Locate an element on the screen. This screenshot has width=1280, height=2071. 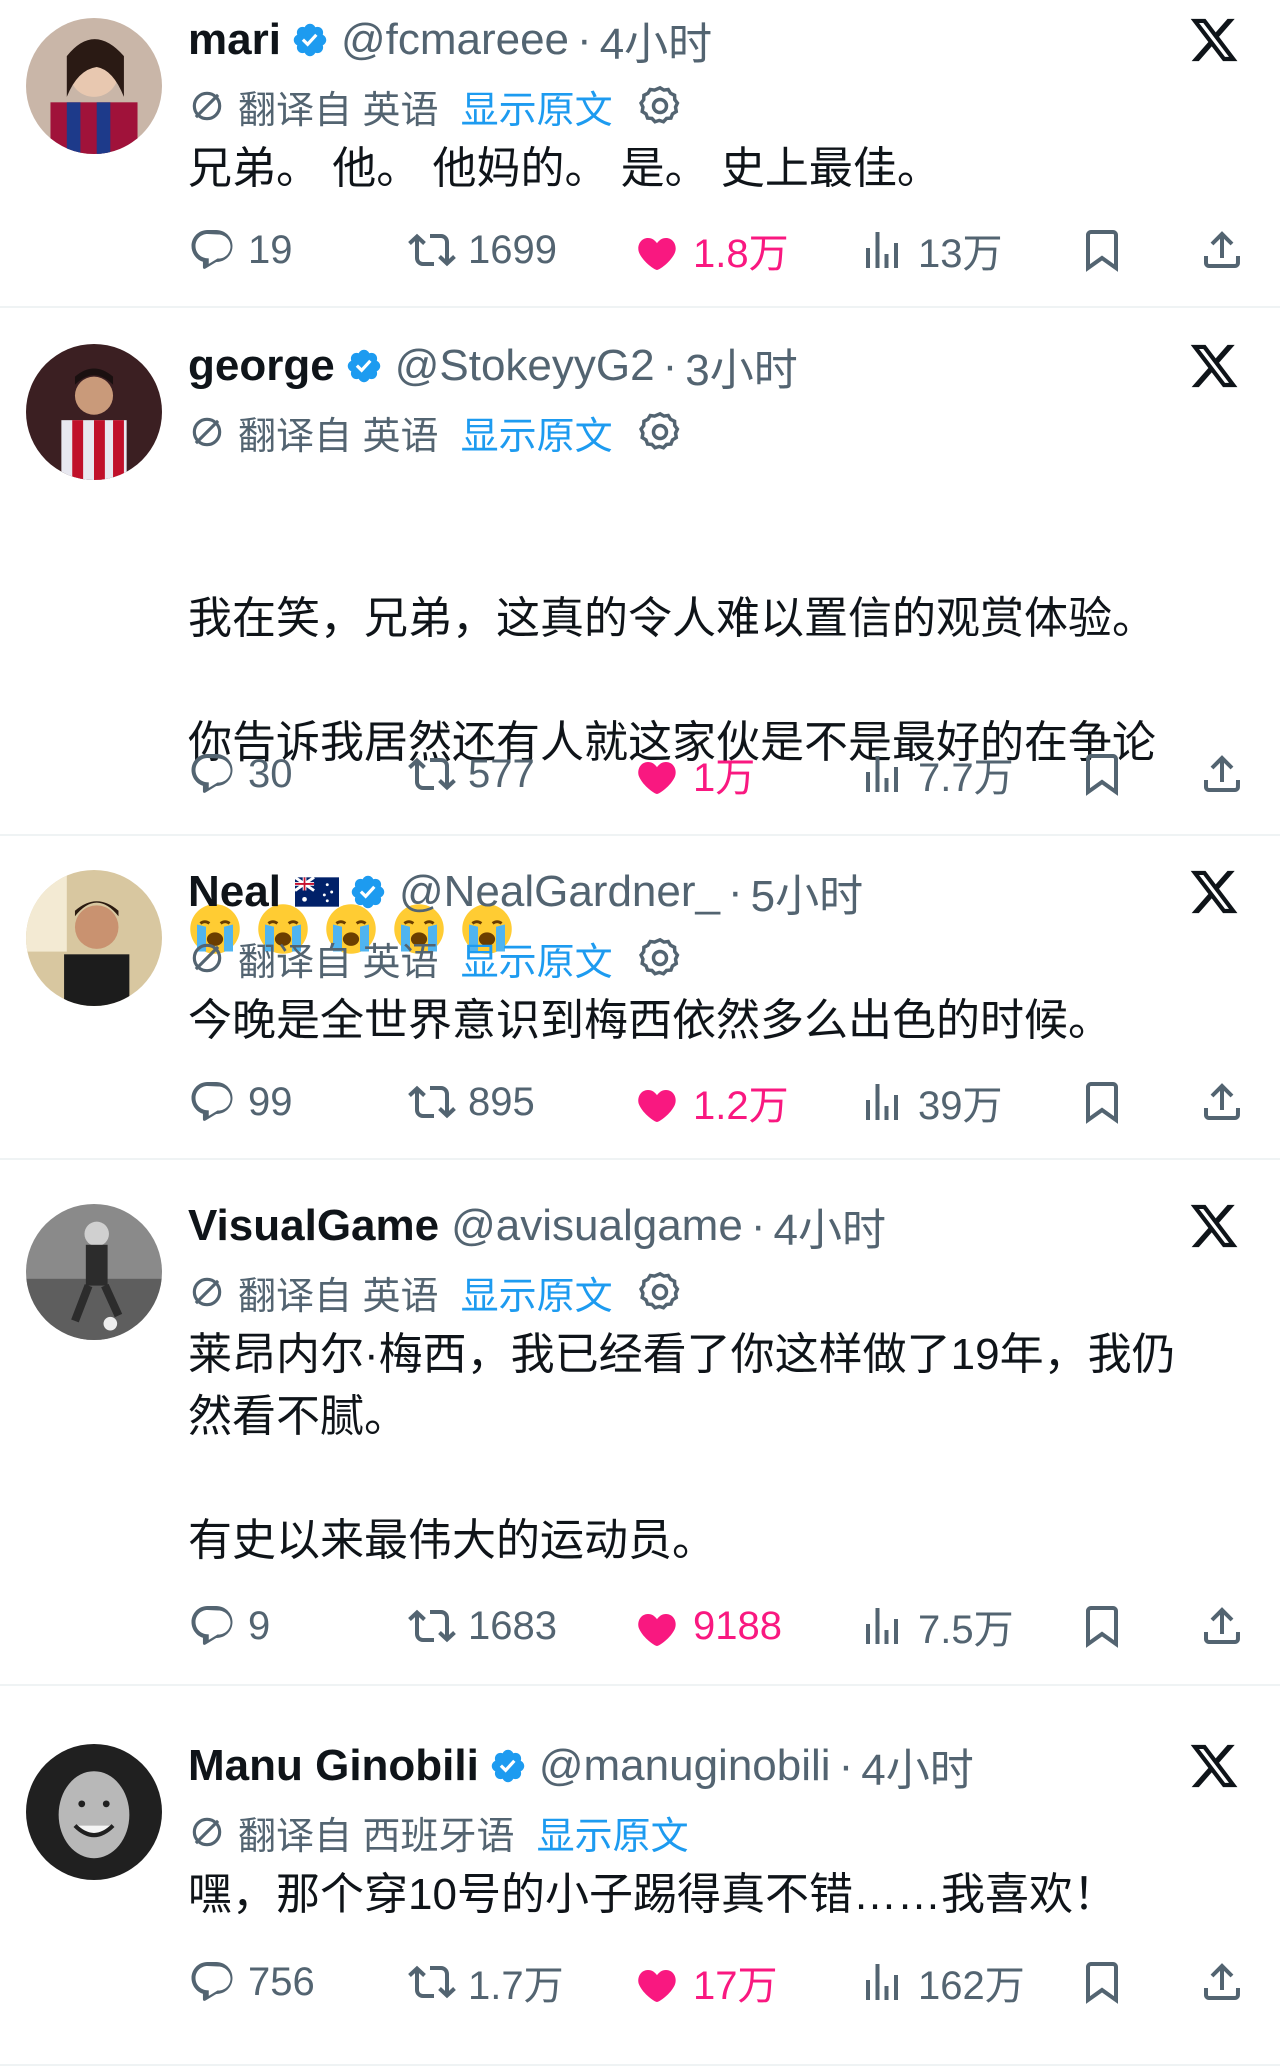
like-button: 1.2万 is located at coordinates (711, 1102).